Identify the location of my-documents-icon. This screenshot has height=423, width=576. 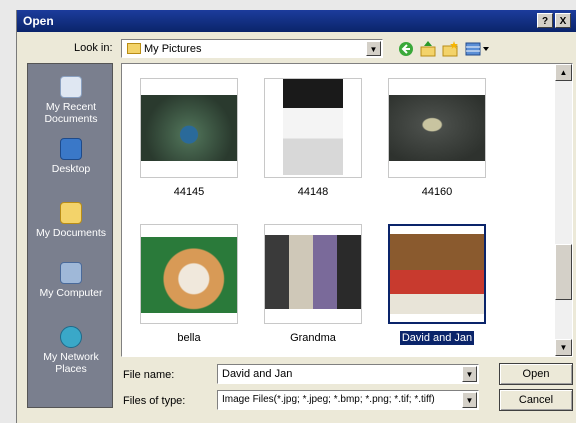
(71, 213).